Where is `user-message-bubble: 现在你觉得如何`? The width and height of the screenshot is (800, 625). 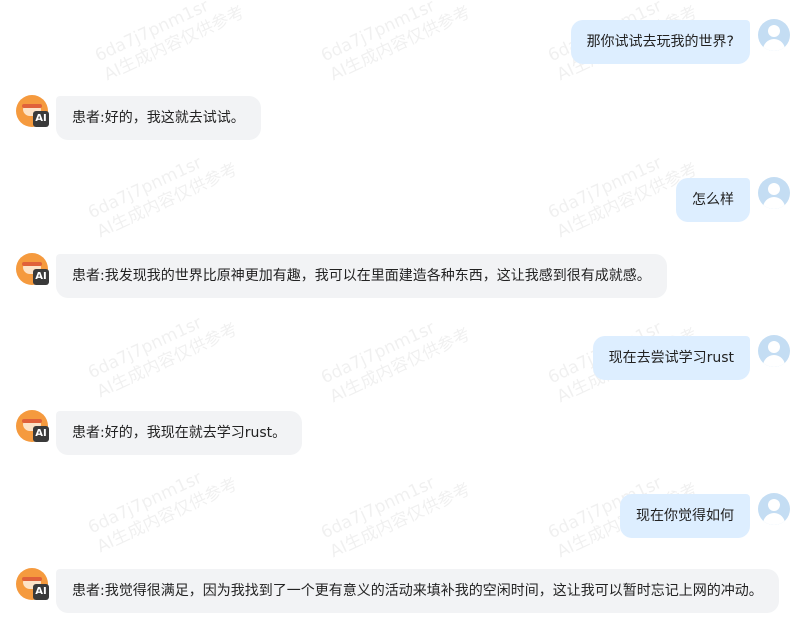 user-message-bubble: 现在你觉得如何 is located at coordinates (685, 516).